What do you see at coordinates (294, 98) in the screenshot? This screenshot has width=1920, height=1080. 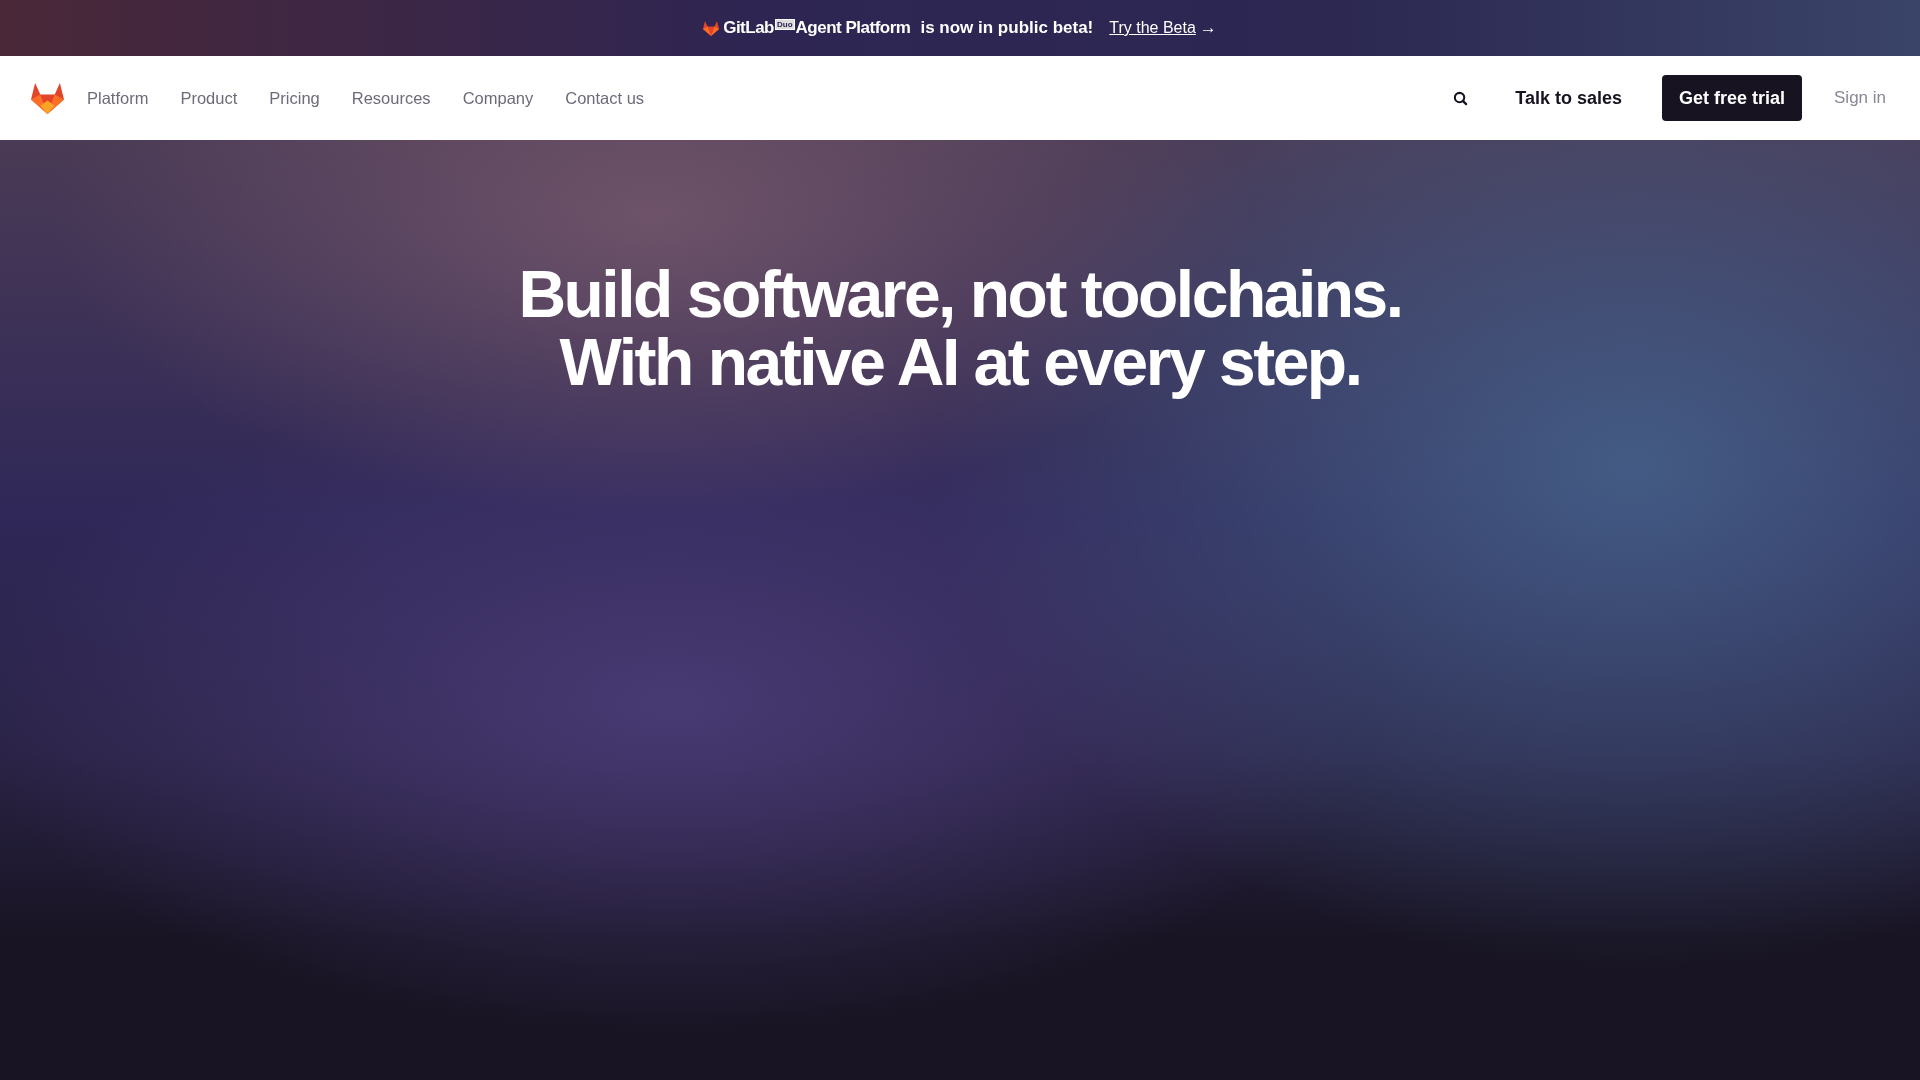 I see `nav-link: Pricing` at bounding box center [294, 98].